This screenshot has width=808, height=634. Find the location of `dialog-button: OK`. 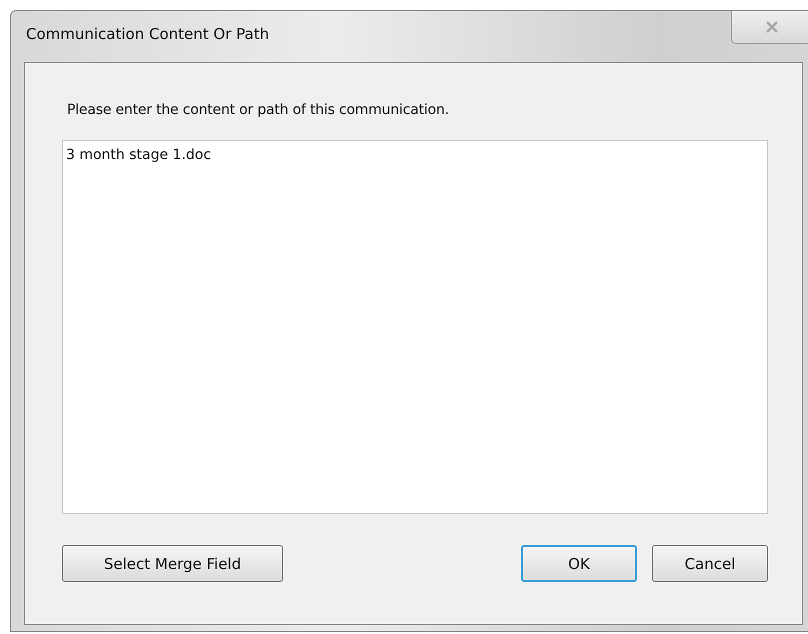

dialog-button: OK is located at coordinates (579, 563).